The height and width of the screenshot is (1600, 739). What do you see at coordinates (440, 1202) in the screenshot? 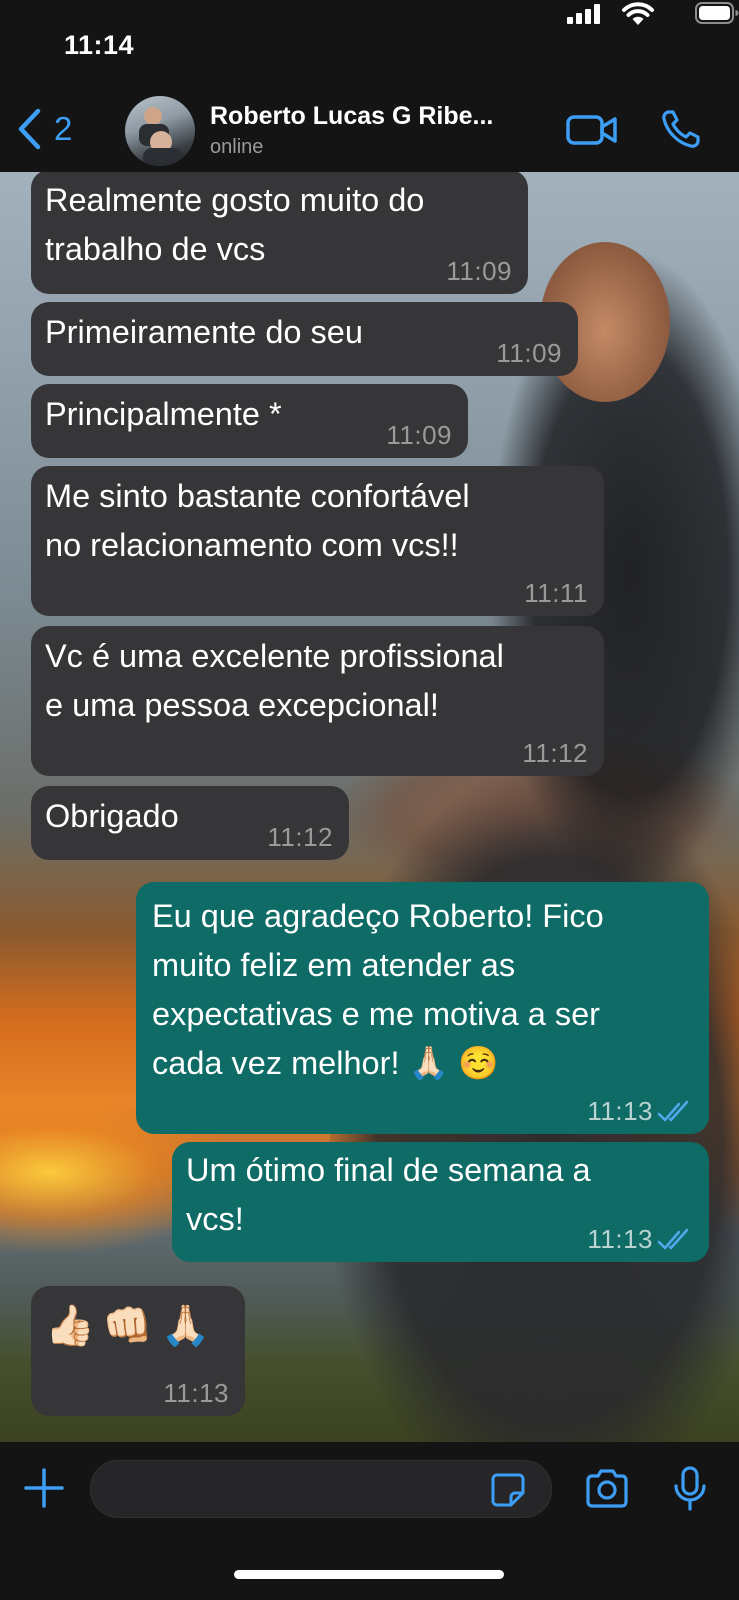
I see `outgoing-message: Um ótimo final de semana a vcs! 11:13` at bounding box center [440, 1202].